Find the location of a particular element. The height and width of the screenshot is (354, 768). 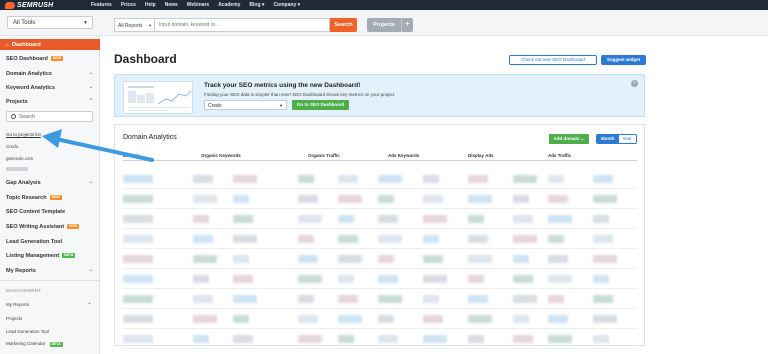

nav-link-news: News is located at coordinates (171, 5).